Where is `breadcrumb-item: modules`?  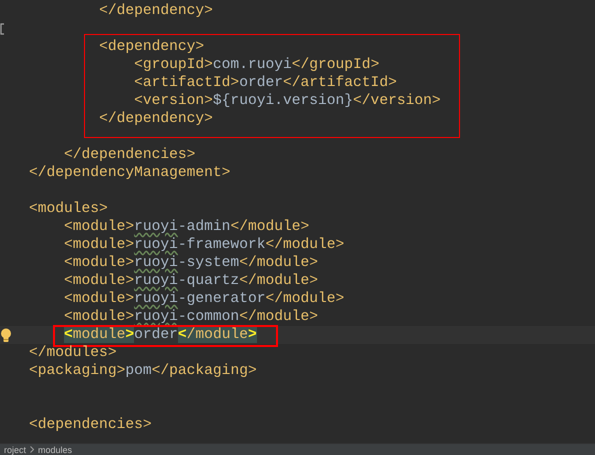
breadcrumb-item: modules is located at coordinates (55, 449).